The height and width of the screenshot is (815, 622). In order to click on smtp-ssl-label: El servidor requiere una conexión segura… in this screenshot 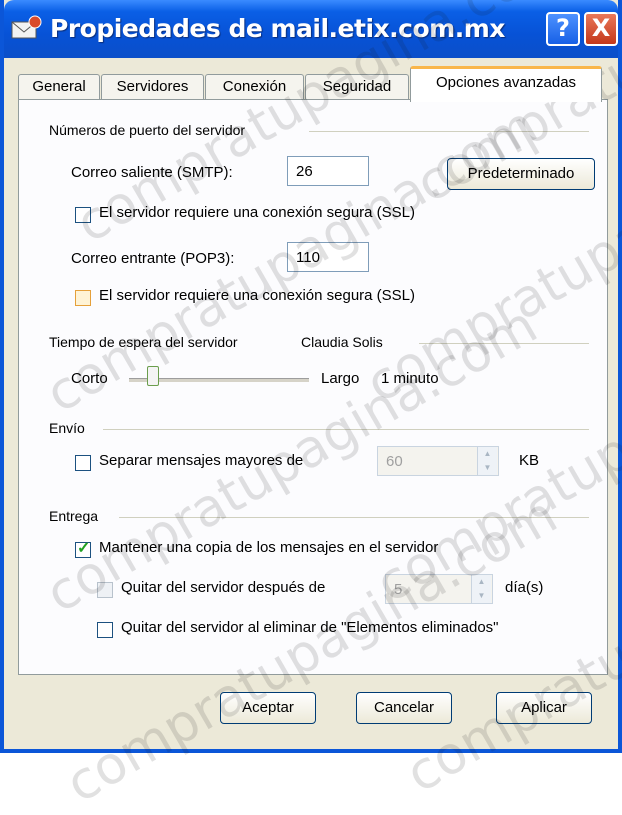, I will do `click(257, 212)`.